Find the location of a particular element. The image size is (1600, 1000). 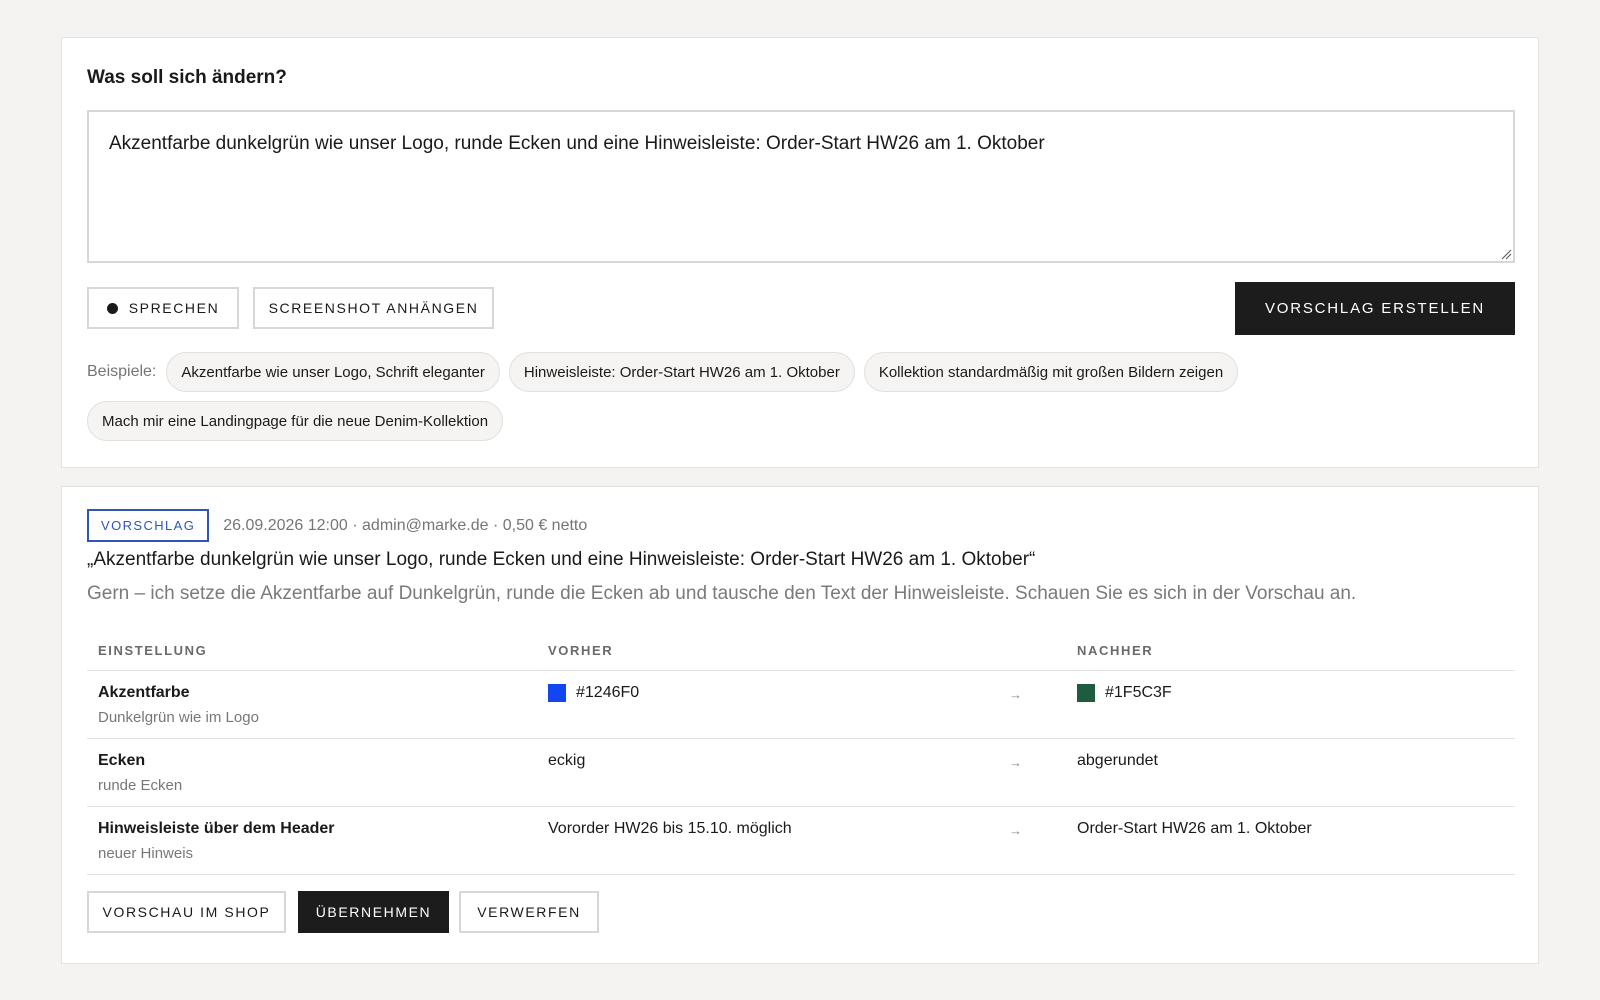

discard-button: VERWERFEN is located at coordinates (529, 912).